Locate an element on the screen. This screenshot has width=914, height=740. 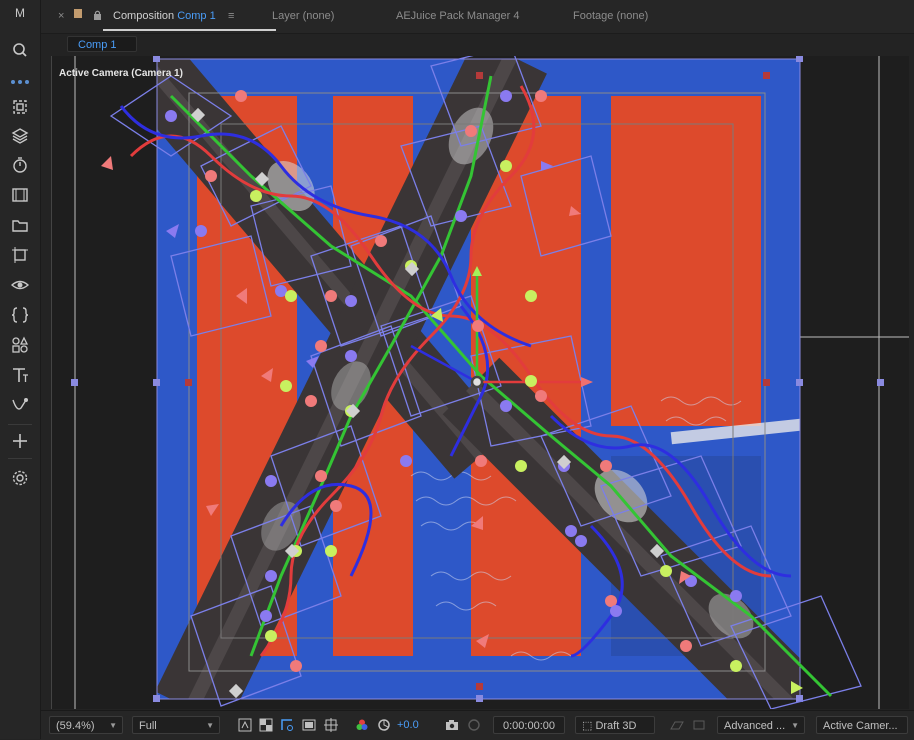
tab-layer: Layer (none) is located at coordinates (303, 16).